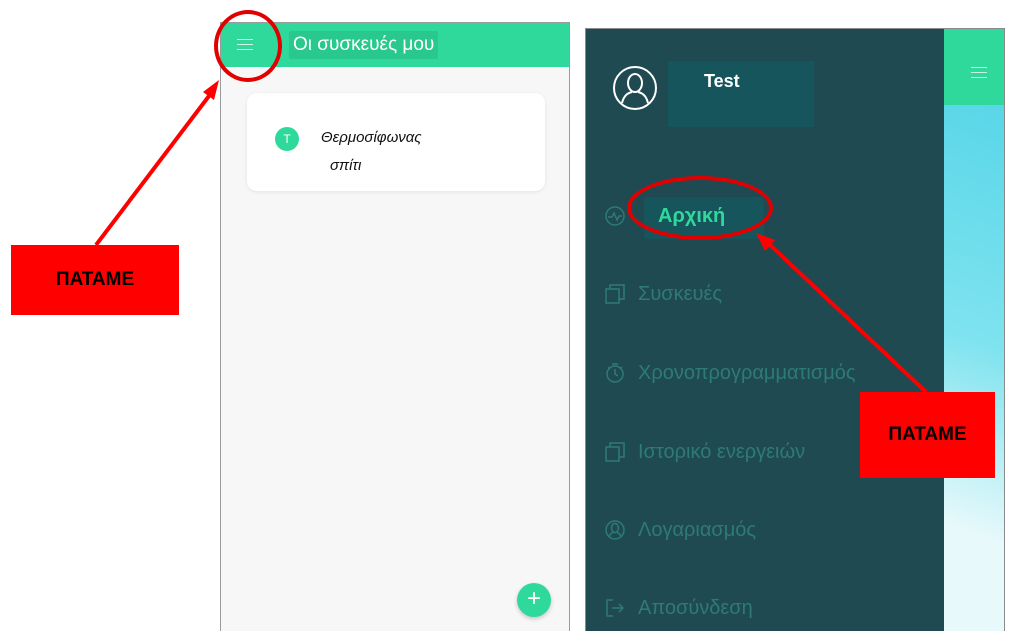  I want to click on menu-item-logout-label: Αποσύνδεση, so click(695, 607).